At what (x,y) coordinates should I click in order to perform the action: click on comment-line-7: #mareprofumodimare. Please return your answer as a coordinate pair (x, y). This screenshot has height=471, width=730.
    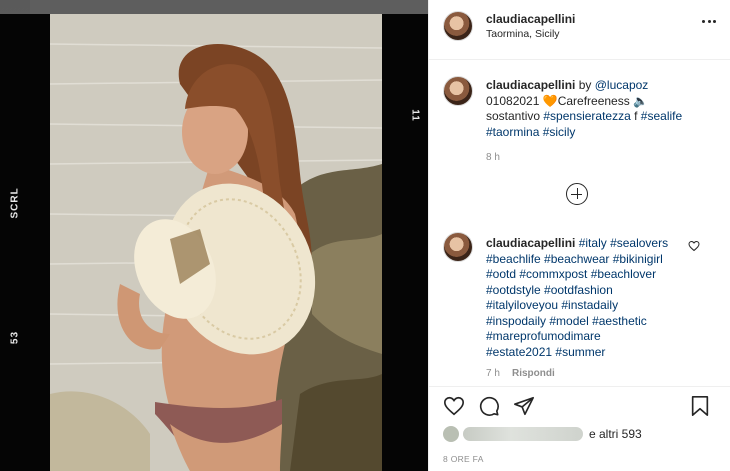
    Looking at the image, I should click on (543, 336).